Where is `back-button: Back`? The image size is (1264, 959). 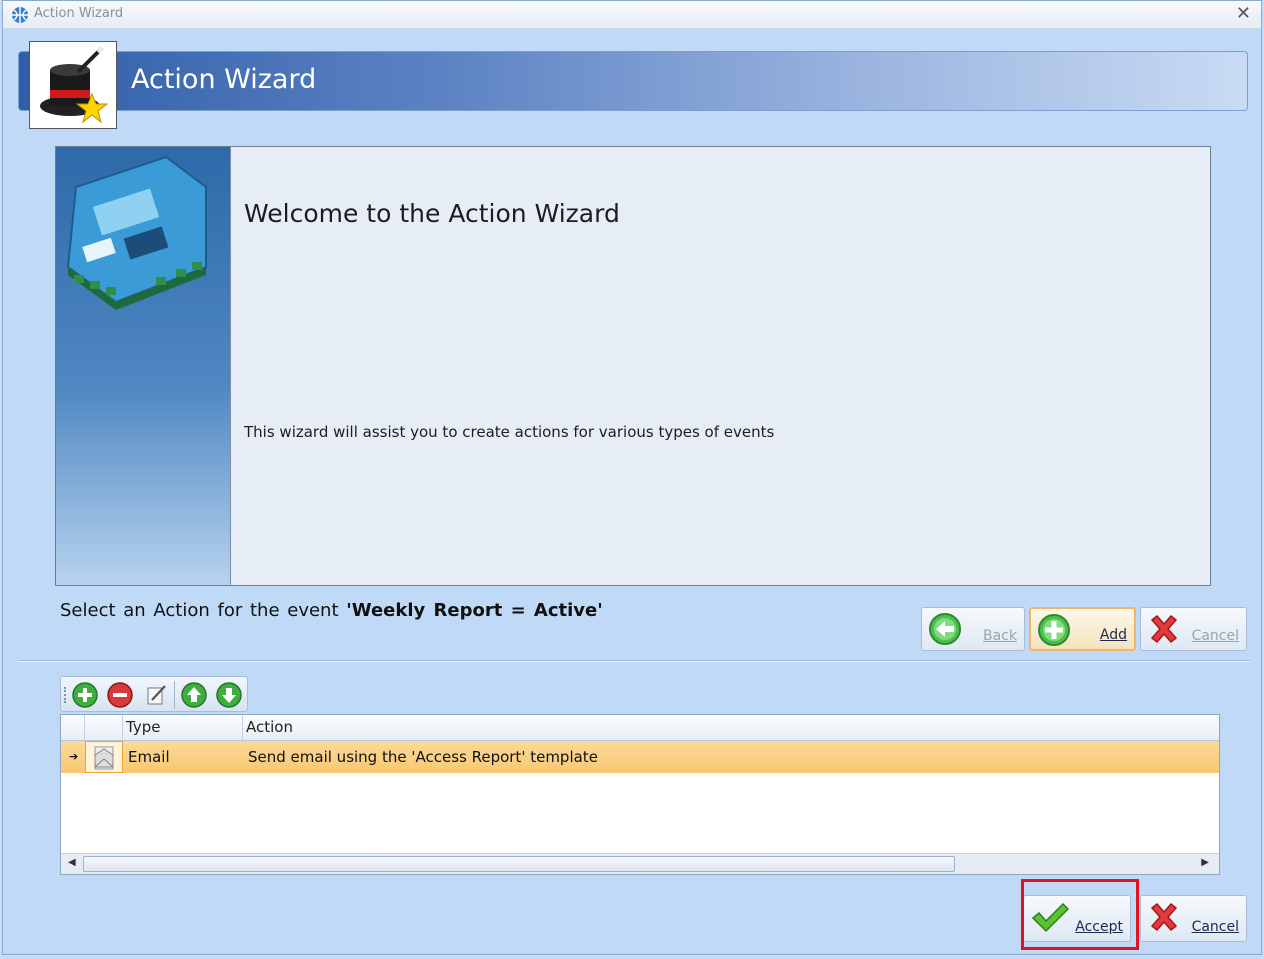 back-button: Back is located at coordinates (973, 629).